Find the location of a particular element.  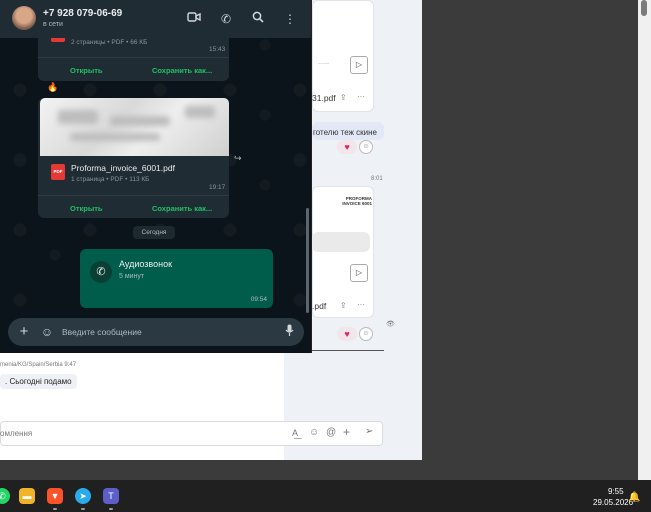

whatsapp-icon: ✆ is located at coordinates (5, 496).